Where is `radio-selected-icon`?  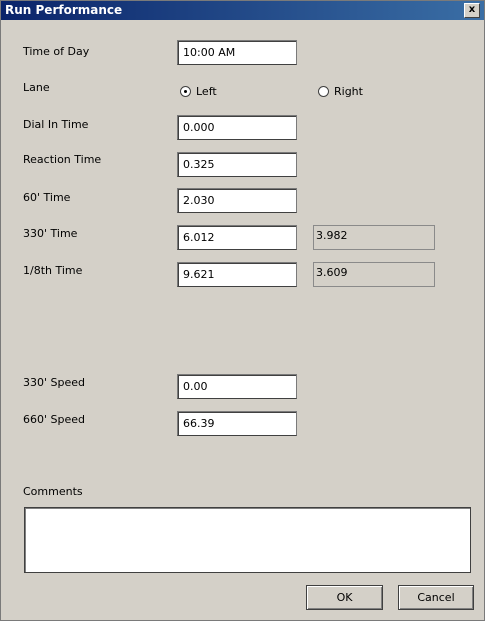
radio-selected-icon is located at coordinates (185, 91).